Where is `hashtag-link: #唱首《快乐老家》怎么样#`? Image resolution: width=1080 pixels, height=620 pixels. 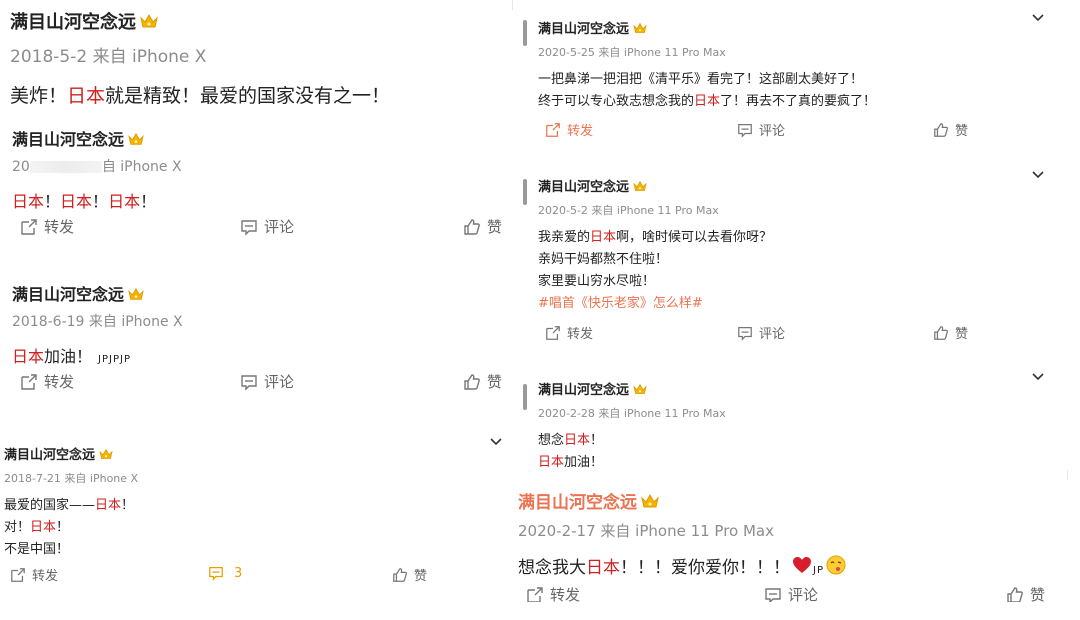 hashtag-link: #唱首《快乐老家》怎么样# is located at coordinates (655, 304).